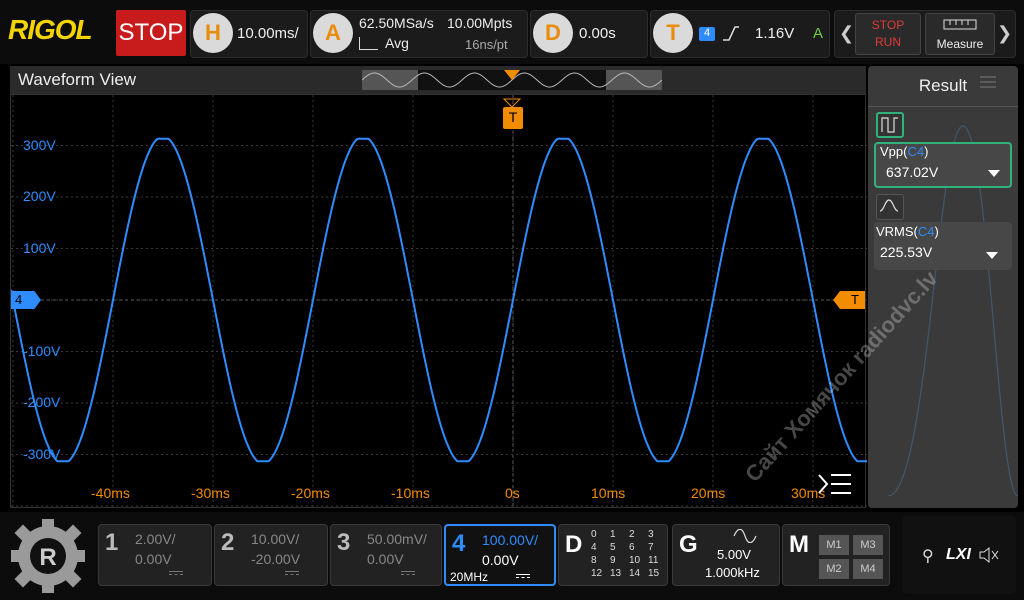  What do you see at coordinates (480, 23) in the screenshot?
I see `memory-depth: 10.00Mpts` at bounding box center [480, 23].